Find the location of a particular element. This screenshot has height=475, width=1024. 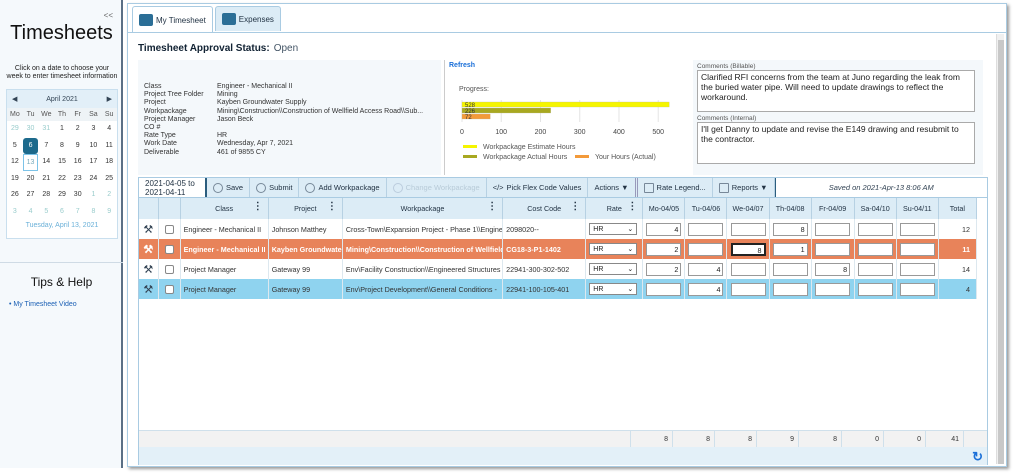

calendar-day: 12 is located at coordinates (15, 162).